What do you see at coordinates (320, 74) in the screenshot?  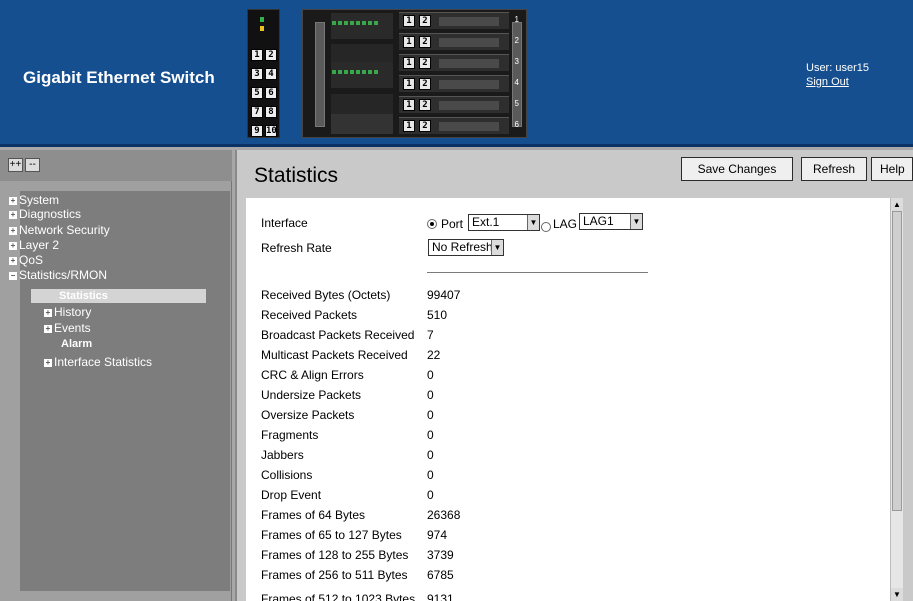 I see `chassis-handle` at bounding box center [320, 74].